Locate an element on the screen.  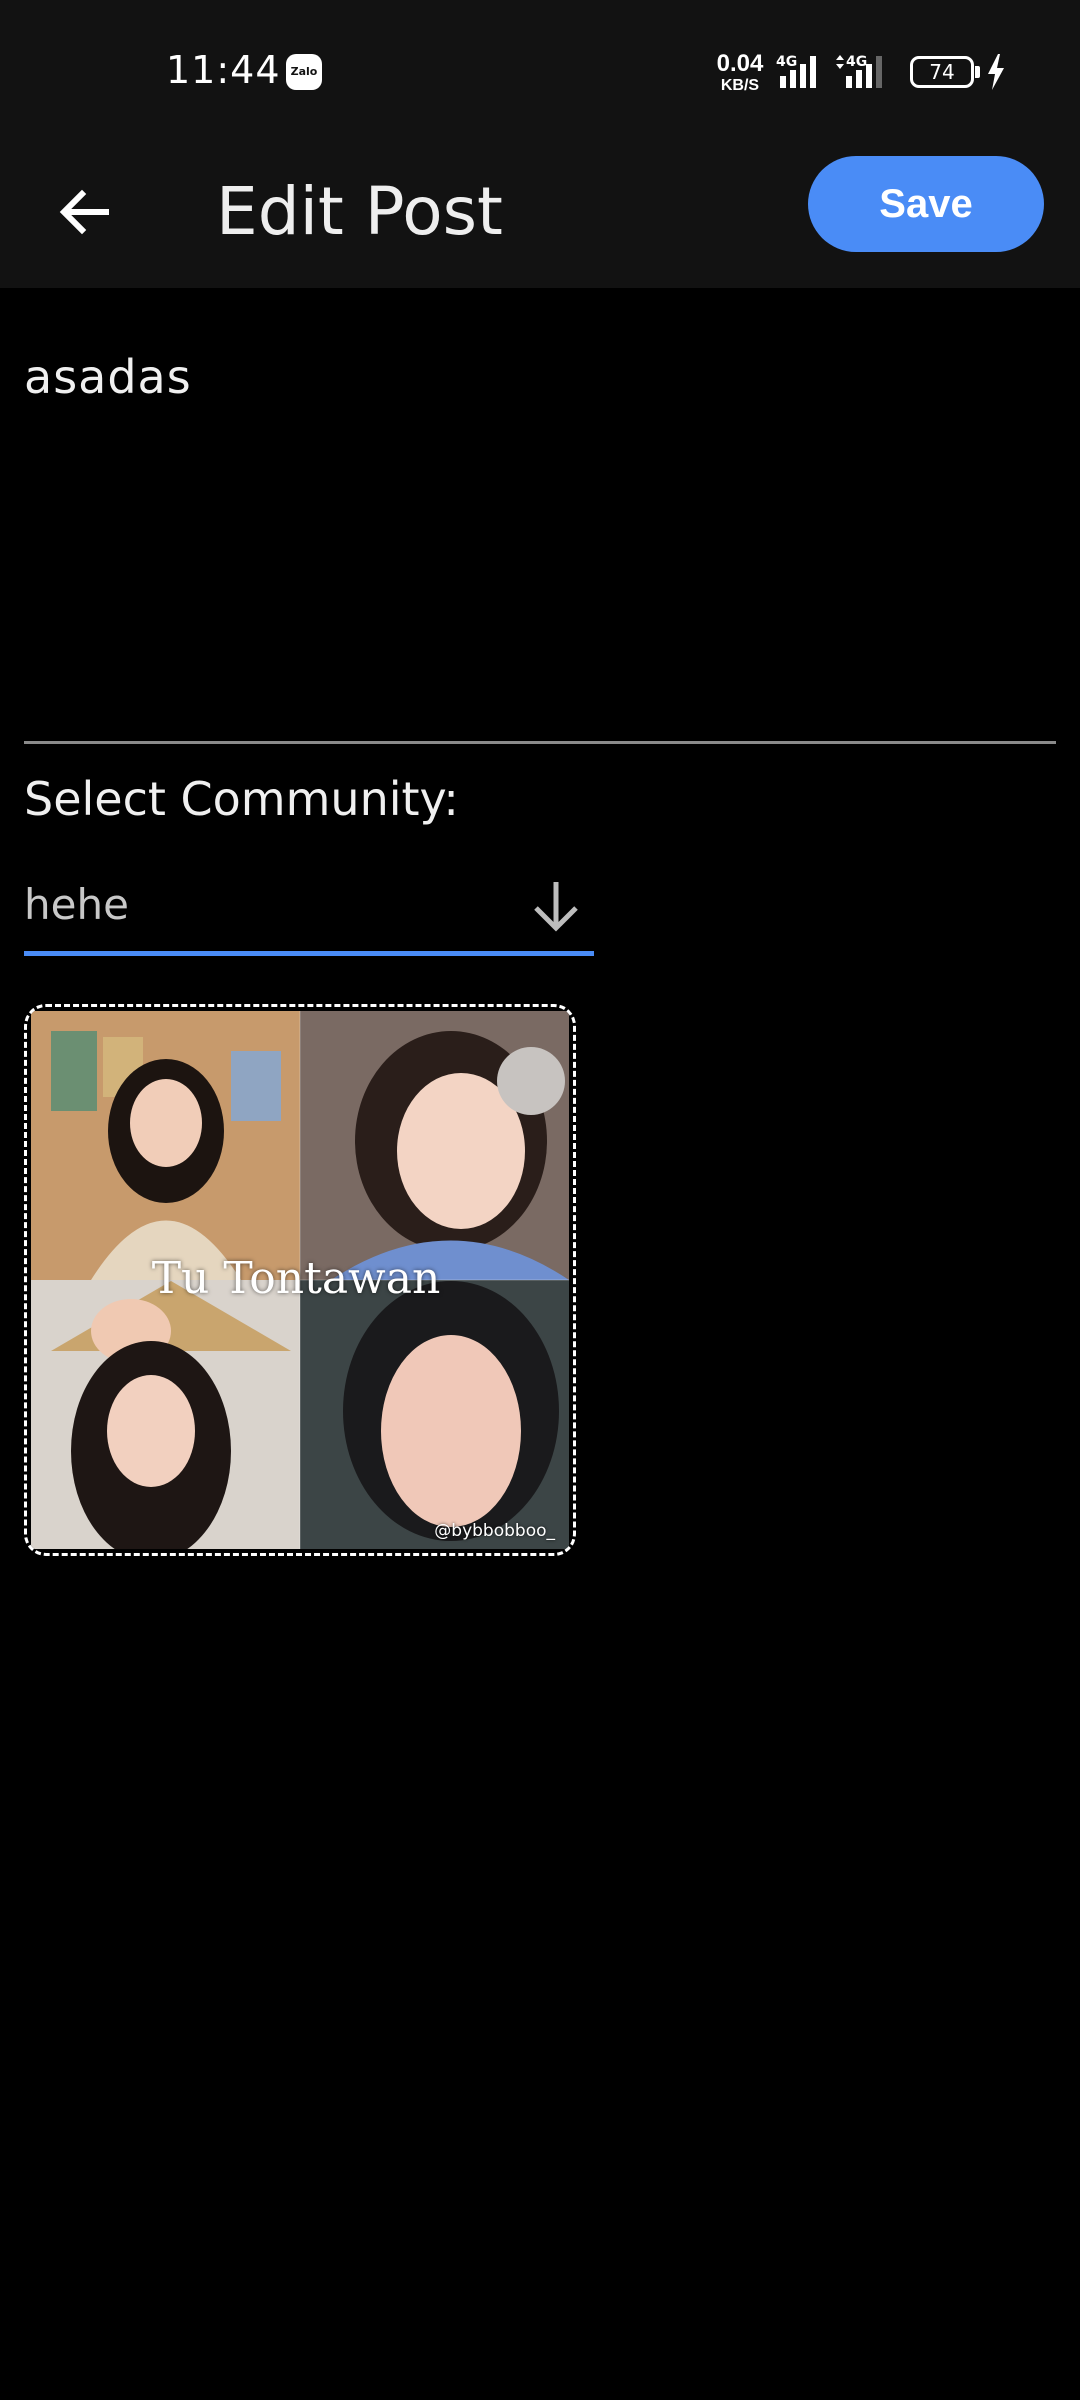
photo-watermark: @bybbobboo_ is located at coordinates (494, 1531).